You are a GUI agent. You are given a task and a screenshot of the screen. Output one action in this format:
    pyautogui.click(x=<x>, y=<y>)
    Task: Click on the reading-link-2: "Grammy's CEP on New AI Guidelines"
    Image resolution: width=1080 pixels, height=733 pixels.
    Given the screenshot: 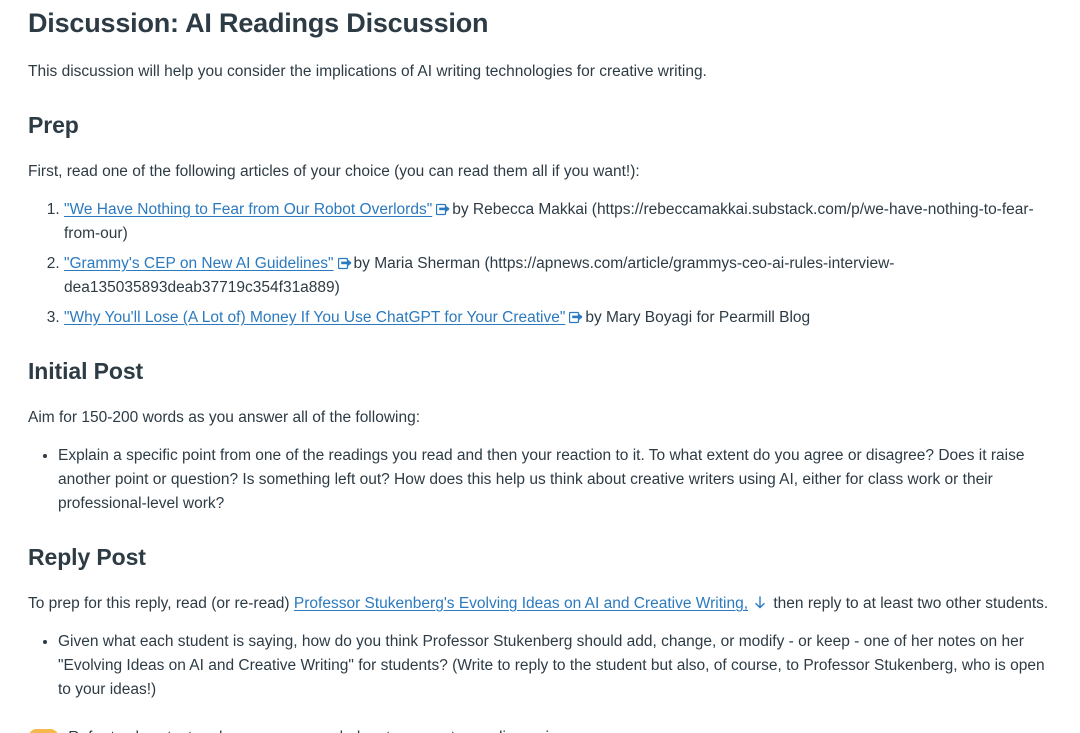 What is the action you would take?
    pyautogui.click(x=199, y=263)
    